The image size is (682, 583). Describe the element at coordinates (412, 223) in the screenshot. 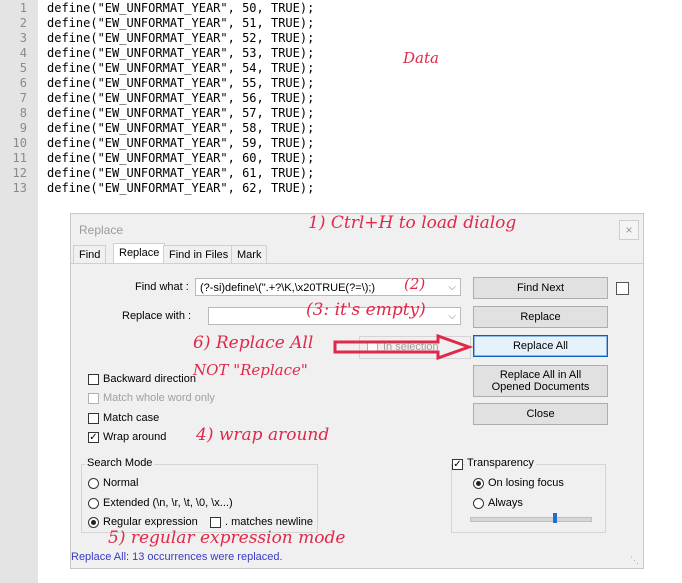

I see `annotation-step1: 1) Ctrl+H to load dialog` at that location.